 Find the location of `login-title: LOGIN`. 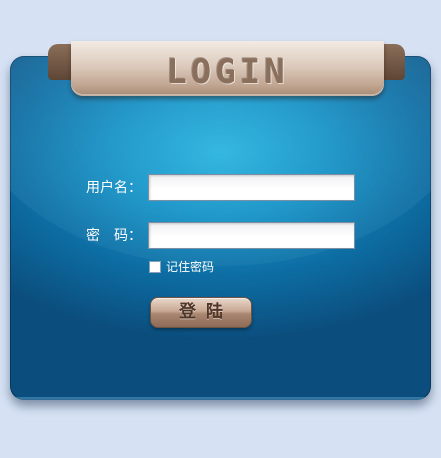

login-title: LOGIN is located at coordinates (227, 72).